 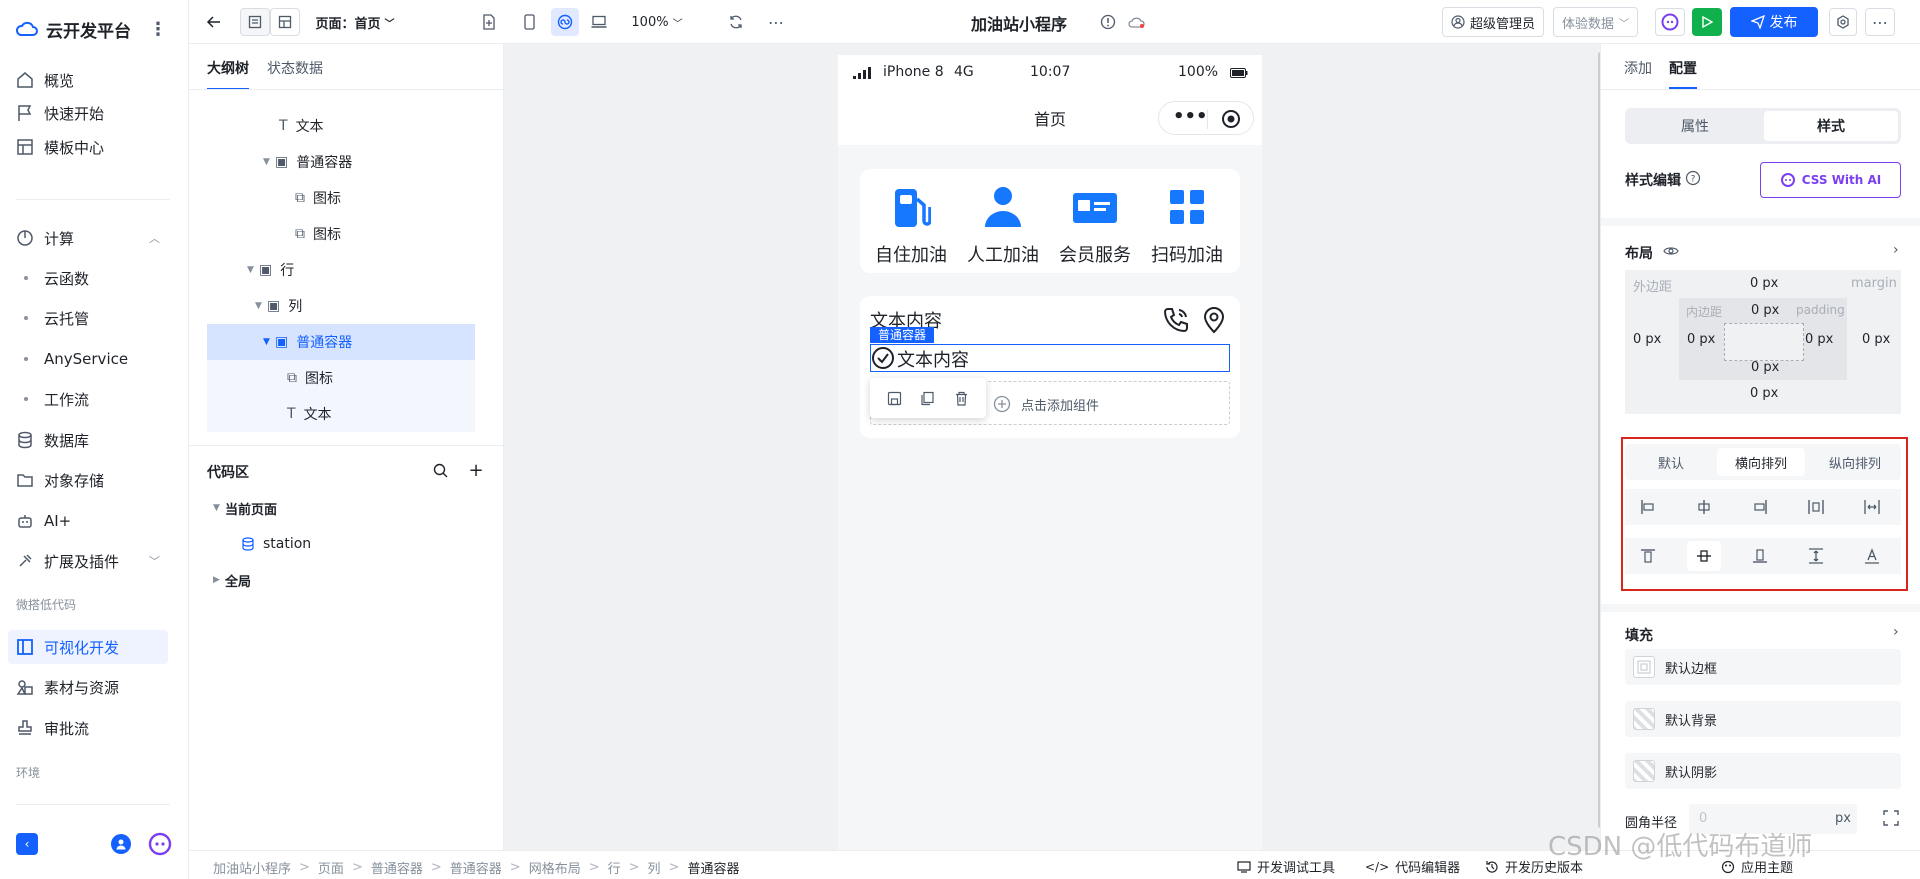 I want to click on selected-container: 文本内容, so click(x=1050, y=358).